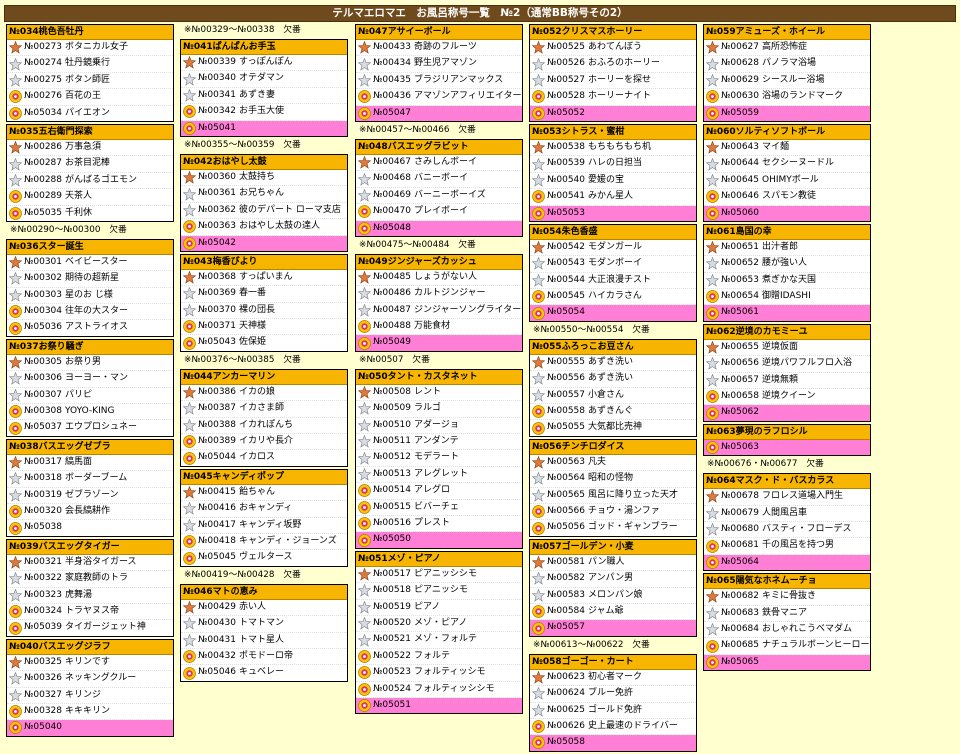 The height and width of the screenshot is (754, 960). Describe the element at coordinates (264, 377) in the screenshot. I see `group-header: №044アンカーマリン` at that location.